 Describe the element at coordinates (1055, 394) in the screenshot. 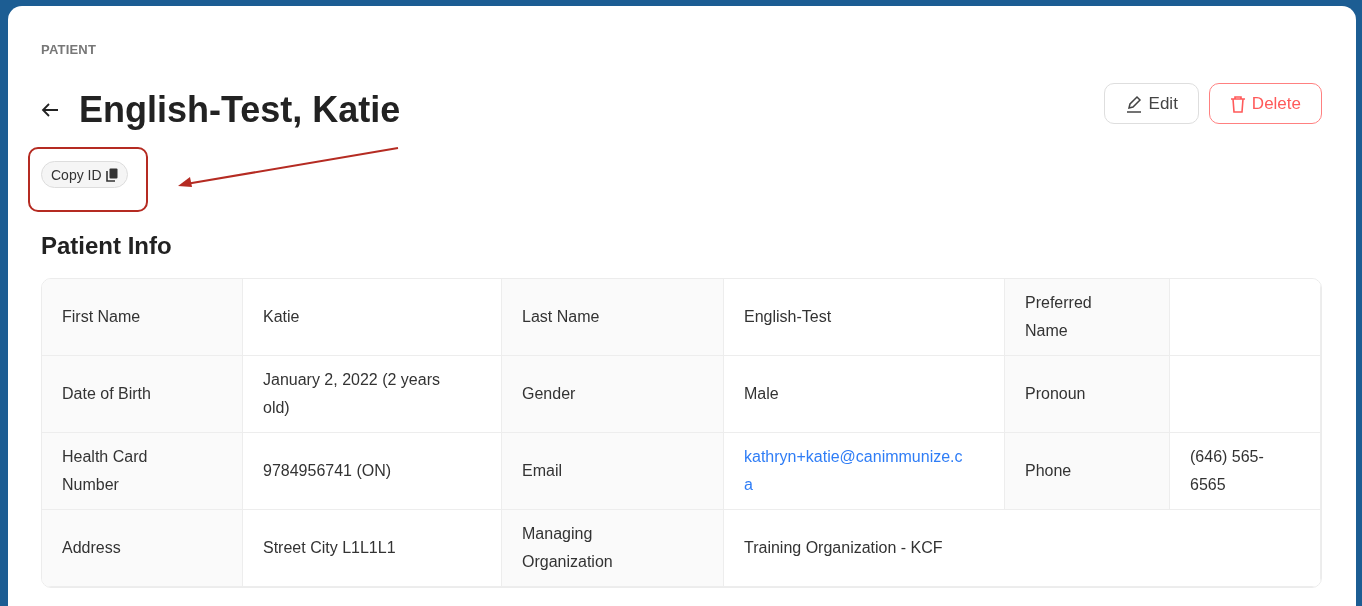

I see `field-label: Pronoun` at that location.